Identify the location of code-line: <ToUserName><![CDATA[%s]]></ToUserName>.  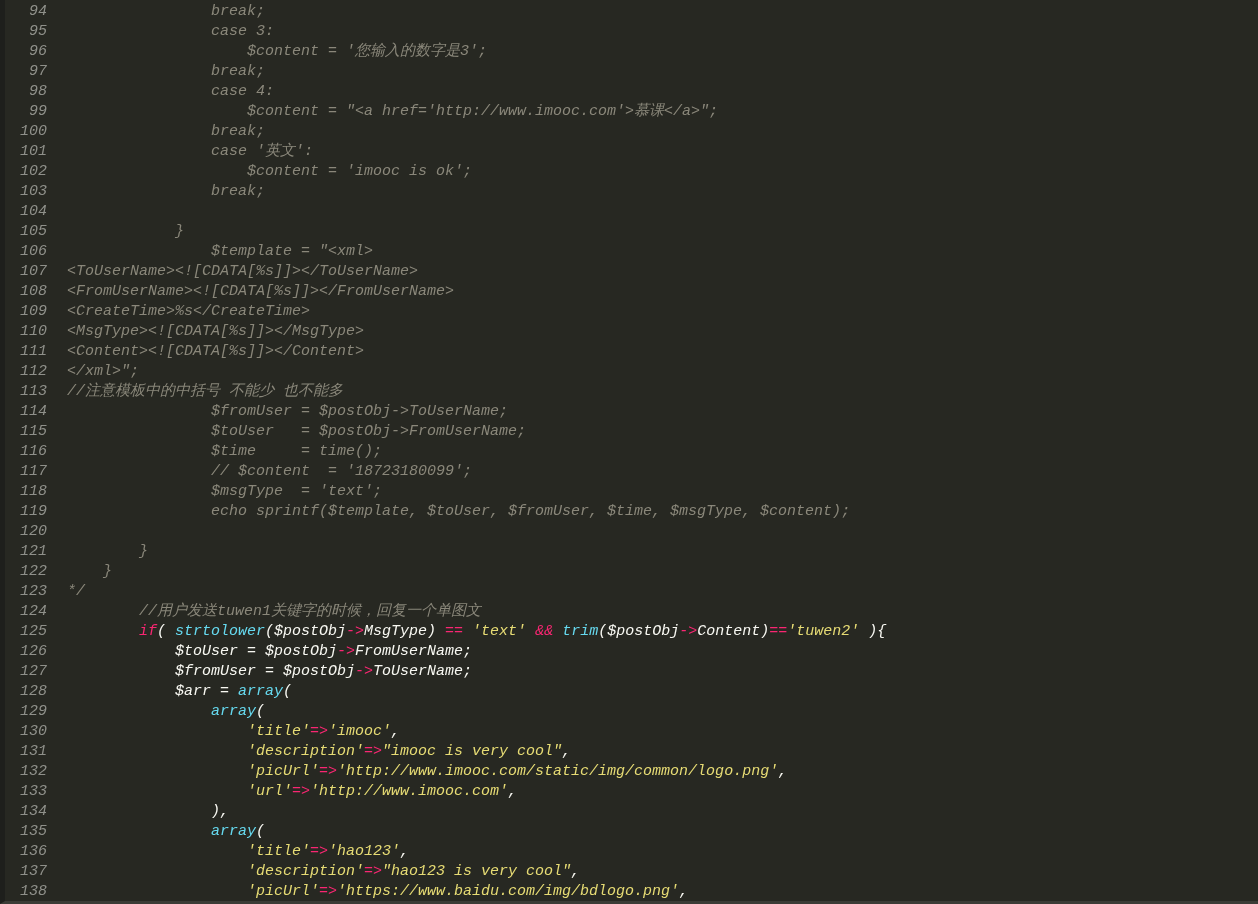
(243, 272).